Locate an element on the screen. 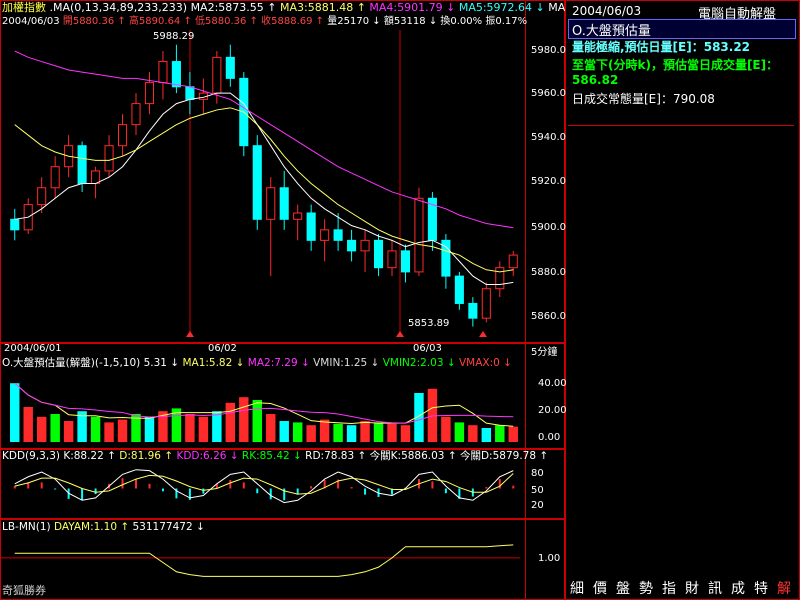 This screenshot has height=600, width=800. quote-amplitude: 振0.17% is located at coordinates (506, 21).